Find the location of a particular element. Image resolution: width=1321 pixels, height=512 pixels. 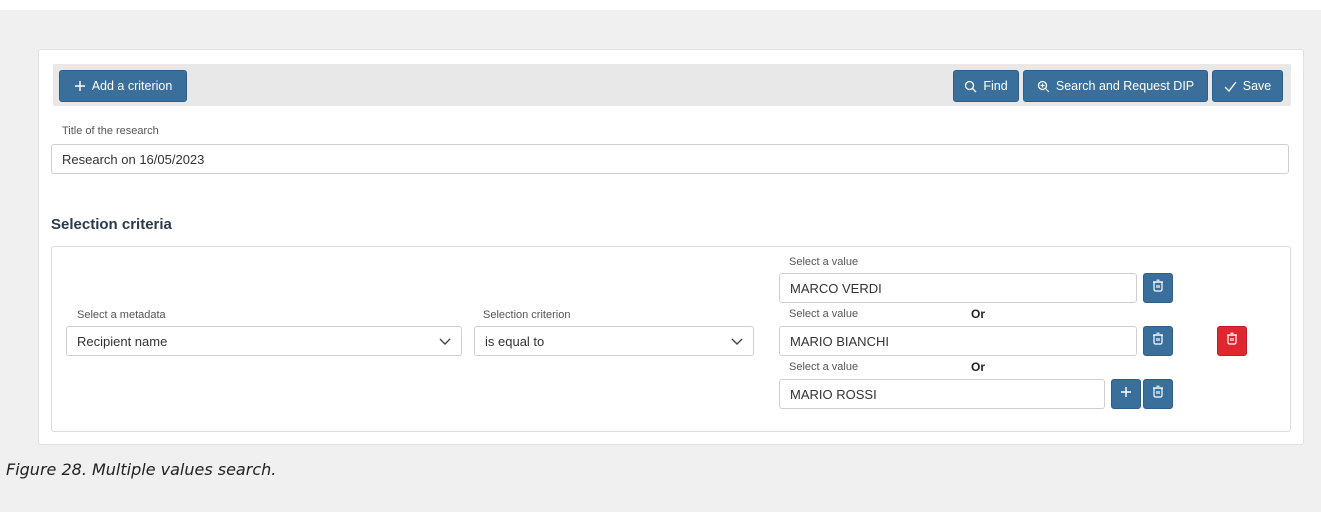

add-value-button is located at coordinates (1126, 394).